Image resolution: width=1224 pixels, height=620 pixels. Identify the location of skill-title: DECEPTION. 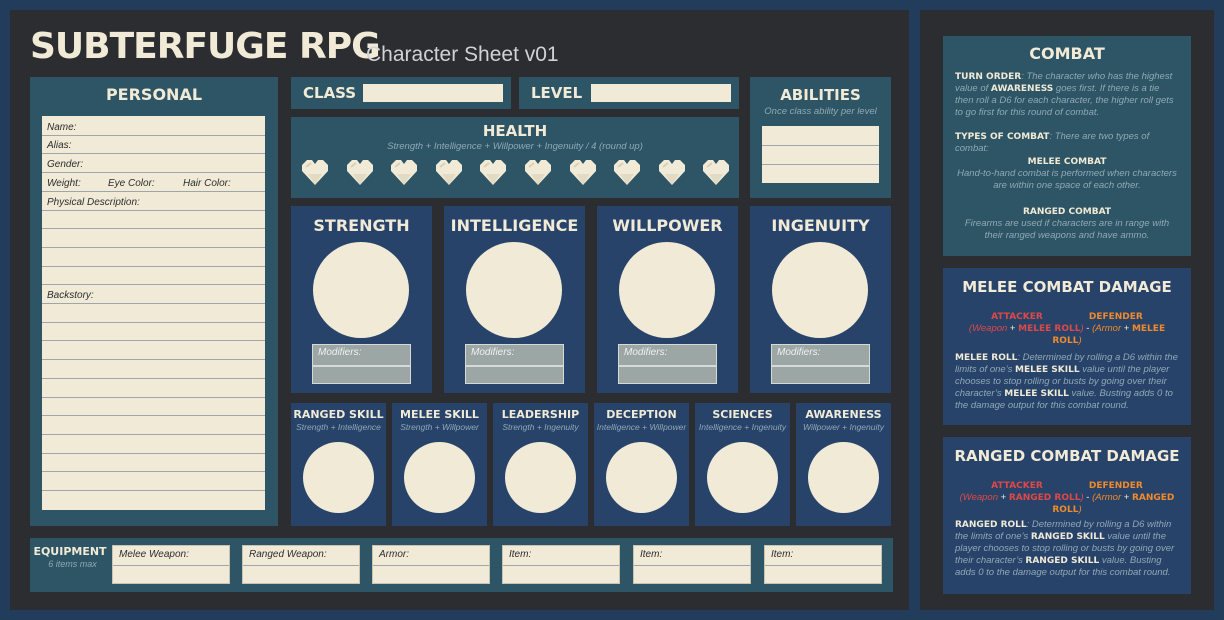
(641, 414).